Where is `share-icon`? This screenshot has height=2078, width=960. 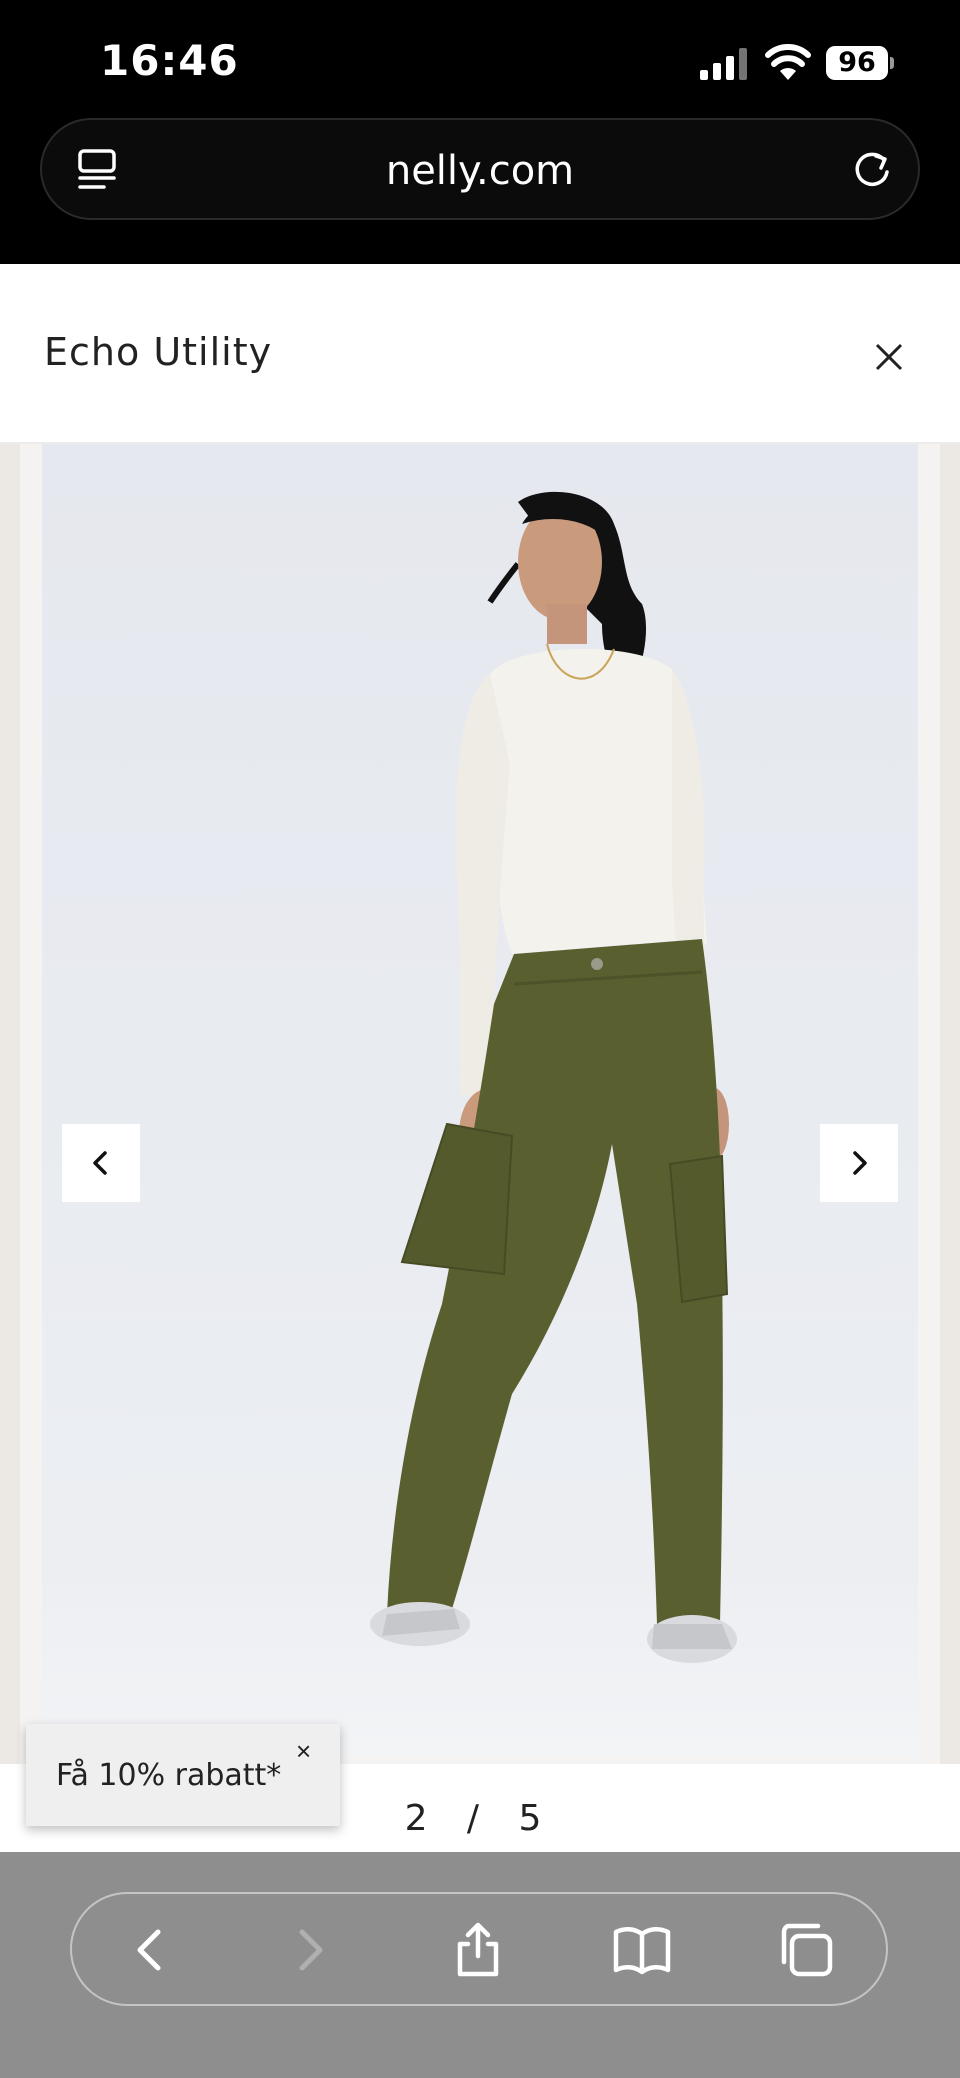
share-icon is located at coordinates (478, 1950).